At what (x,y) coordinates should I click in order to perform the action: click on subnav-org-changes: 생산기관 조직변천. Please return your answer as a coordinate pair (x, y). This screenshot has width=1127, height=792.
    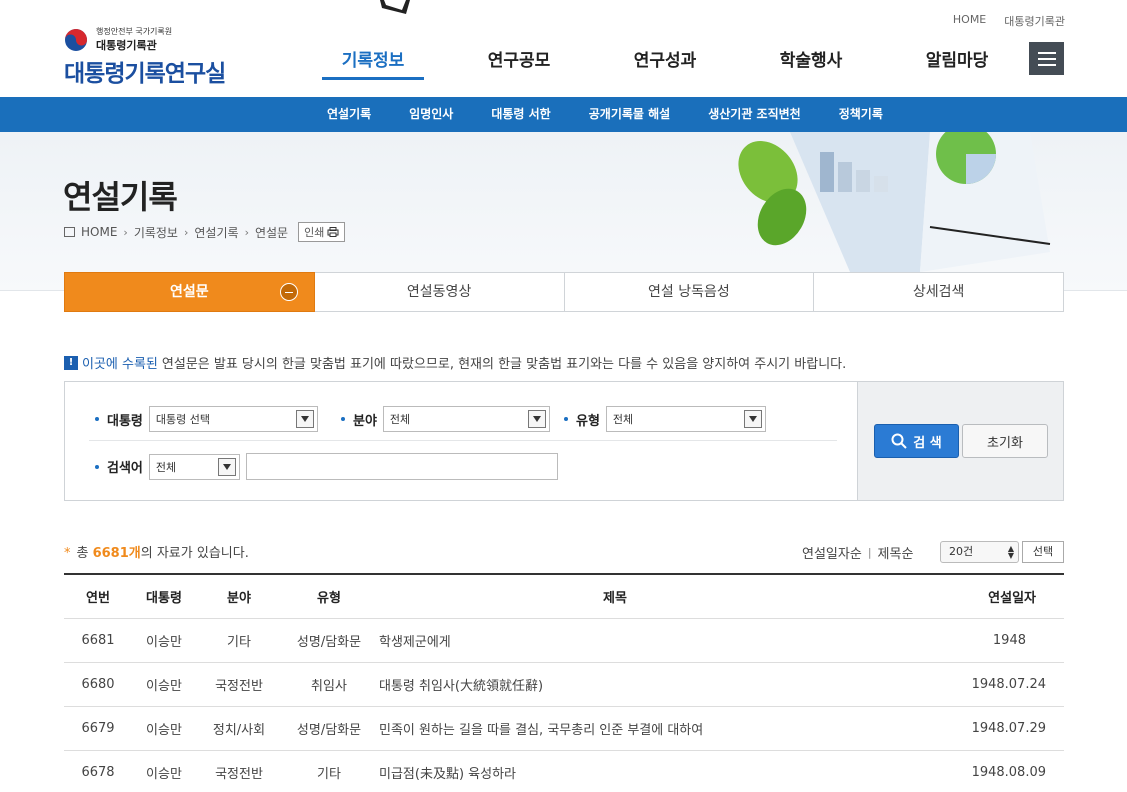
    Looking at the image, I should click on (754, 114).